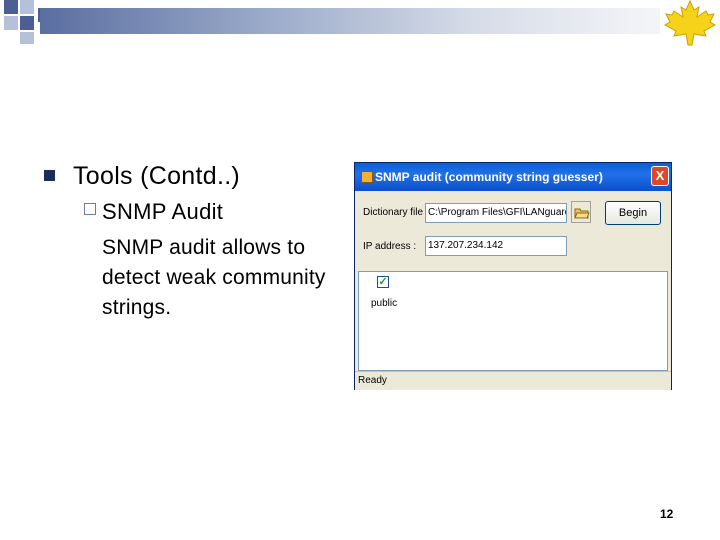 This screenshot has width=720, height=540. I want to click on header-band, so click(360, 24).